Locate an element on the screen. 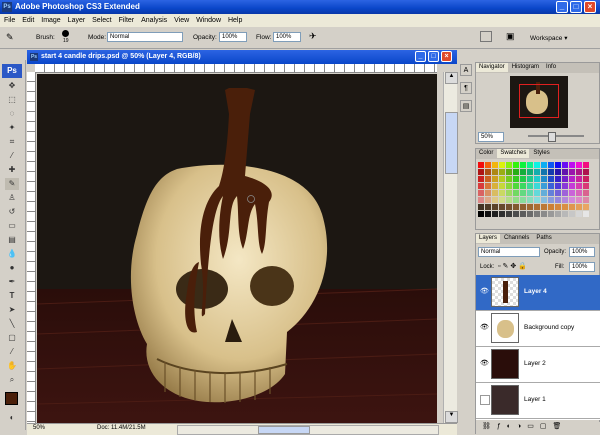 This screenshot has height=435, width=600. menu-help: Help is located at coordinates (235, 20).